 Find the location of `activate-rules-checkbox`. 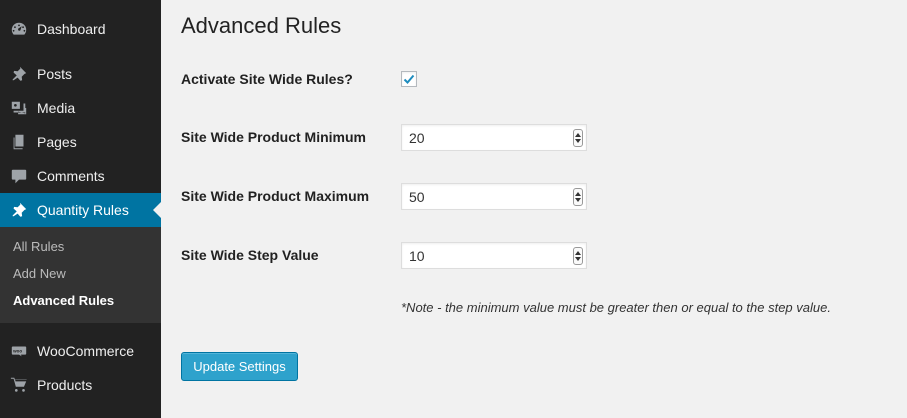

activate-rules-checkbox is located at coordinates (409, 79).